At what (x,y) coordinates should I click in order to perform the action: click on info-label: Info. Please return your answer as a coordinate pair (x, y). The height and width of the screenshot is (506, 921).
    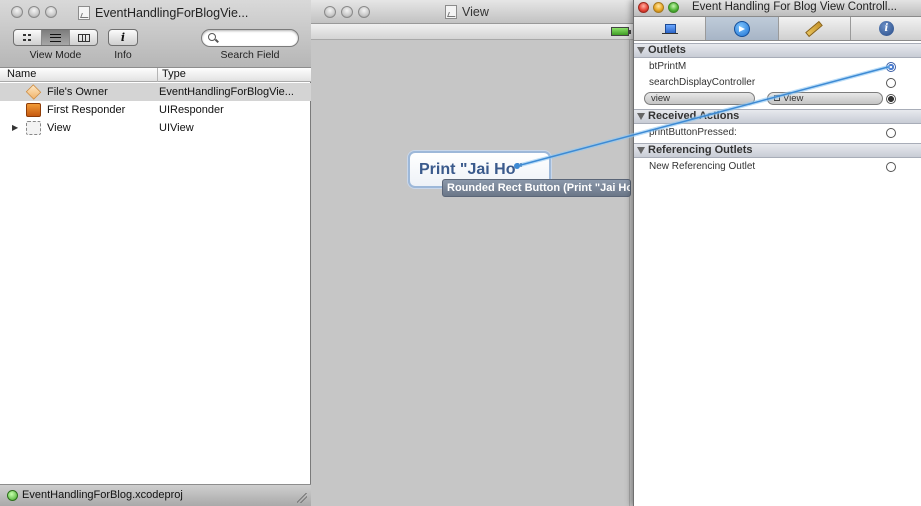
    Looking at the image, I should click on (123, 55).